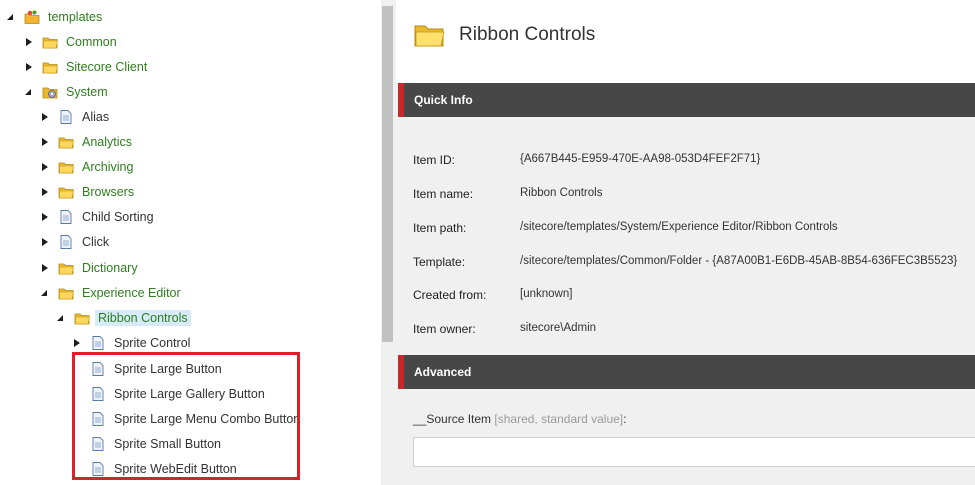 Image resolution: width=975 pixels, height=485 pixels. What do you see at coordinates (50, 92) in the screenshot?
I see `system-folder-icon` at bounding box center [50, 92].